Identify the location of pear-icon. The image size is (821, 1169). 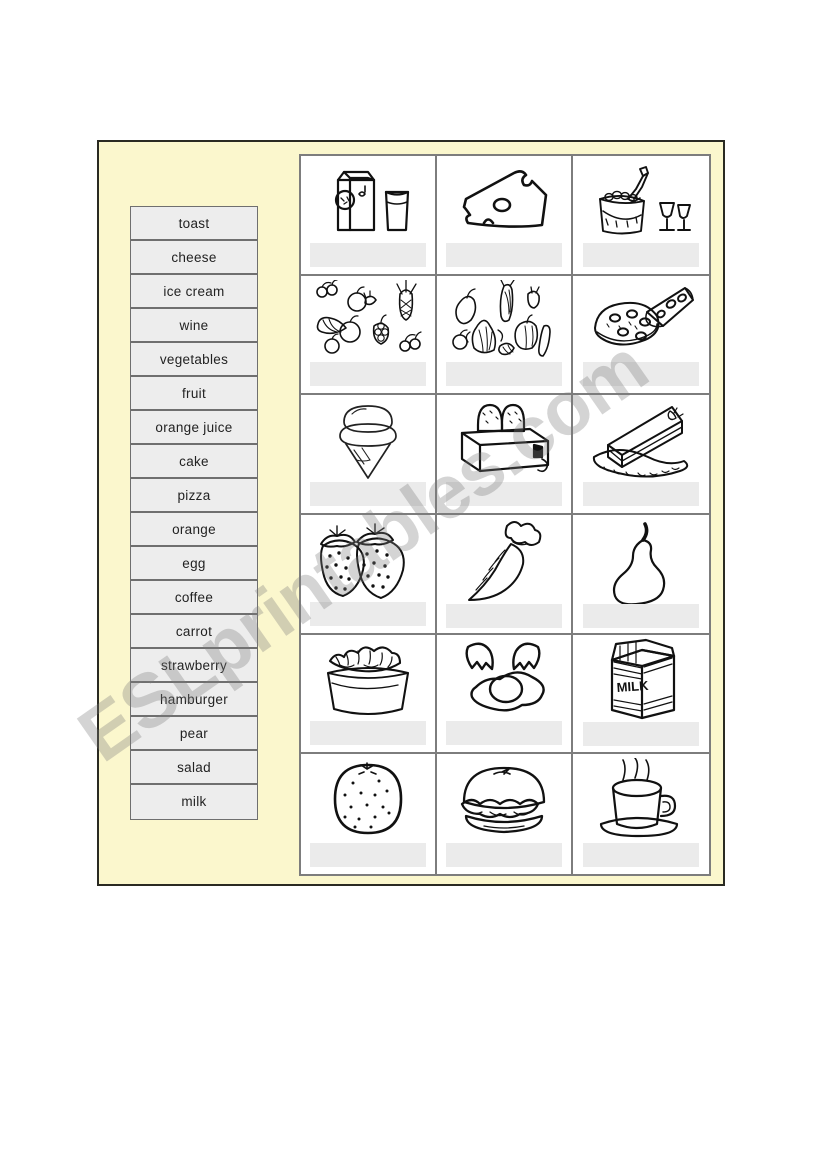
(641, 559).